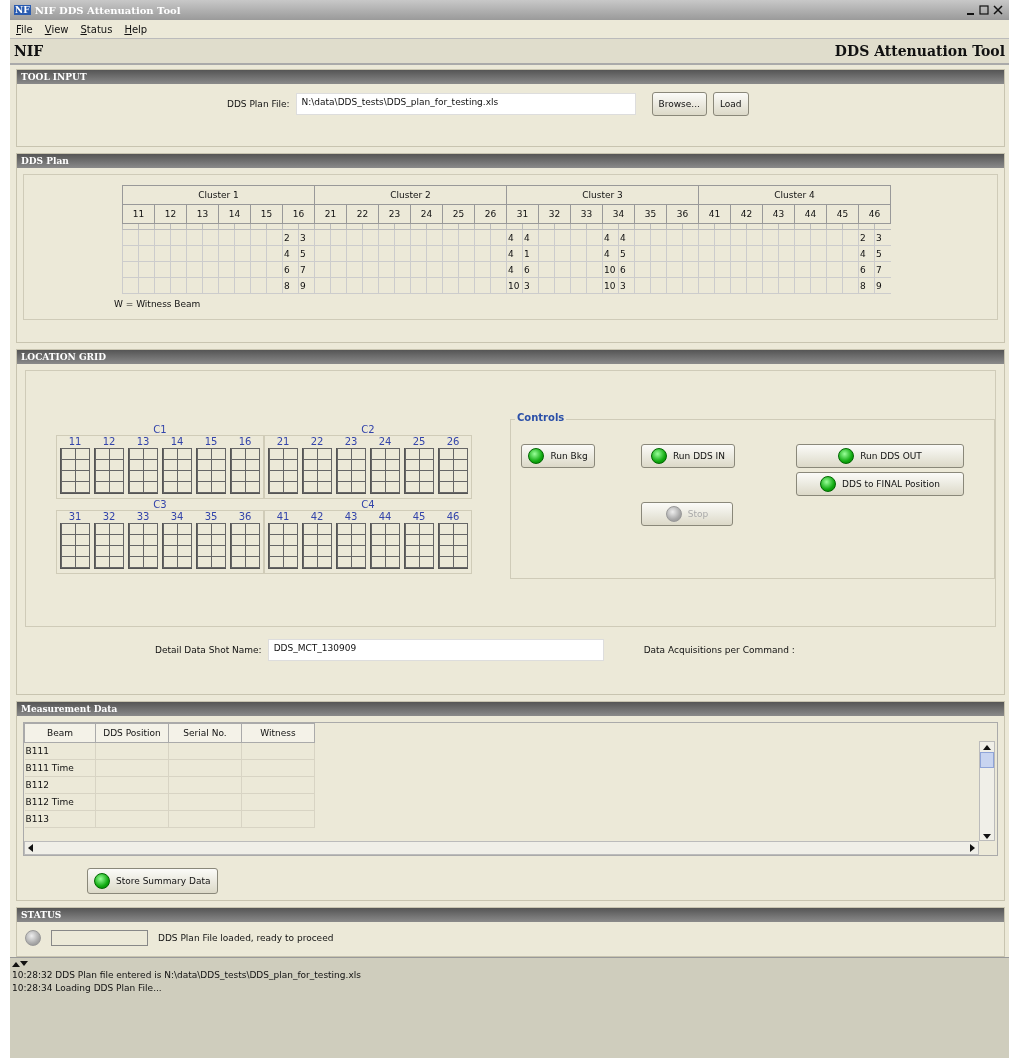 The height and width of the screenshot is (1058, 1009). What do you see at coordinates (283, 516) in the screenshot?
I see `beam-label: 41` at bounding box center [283, 516].